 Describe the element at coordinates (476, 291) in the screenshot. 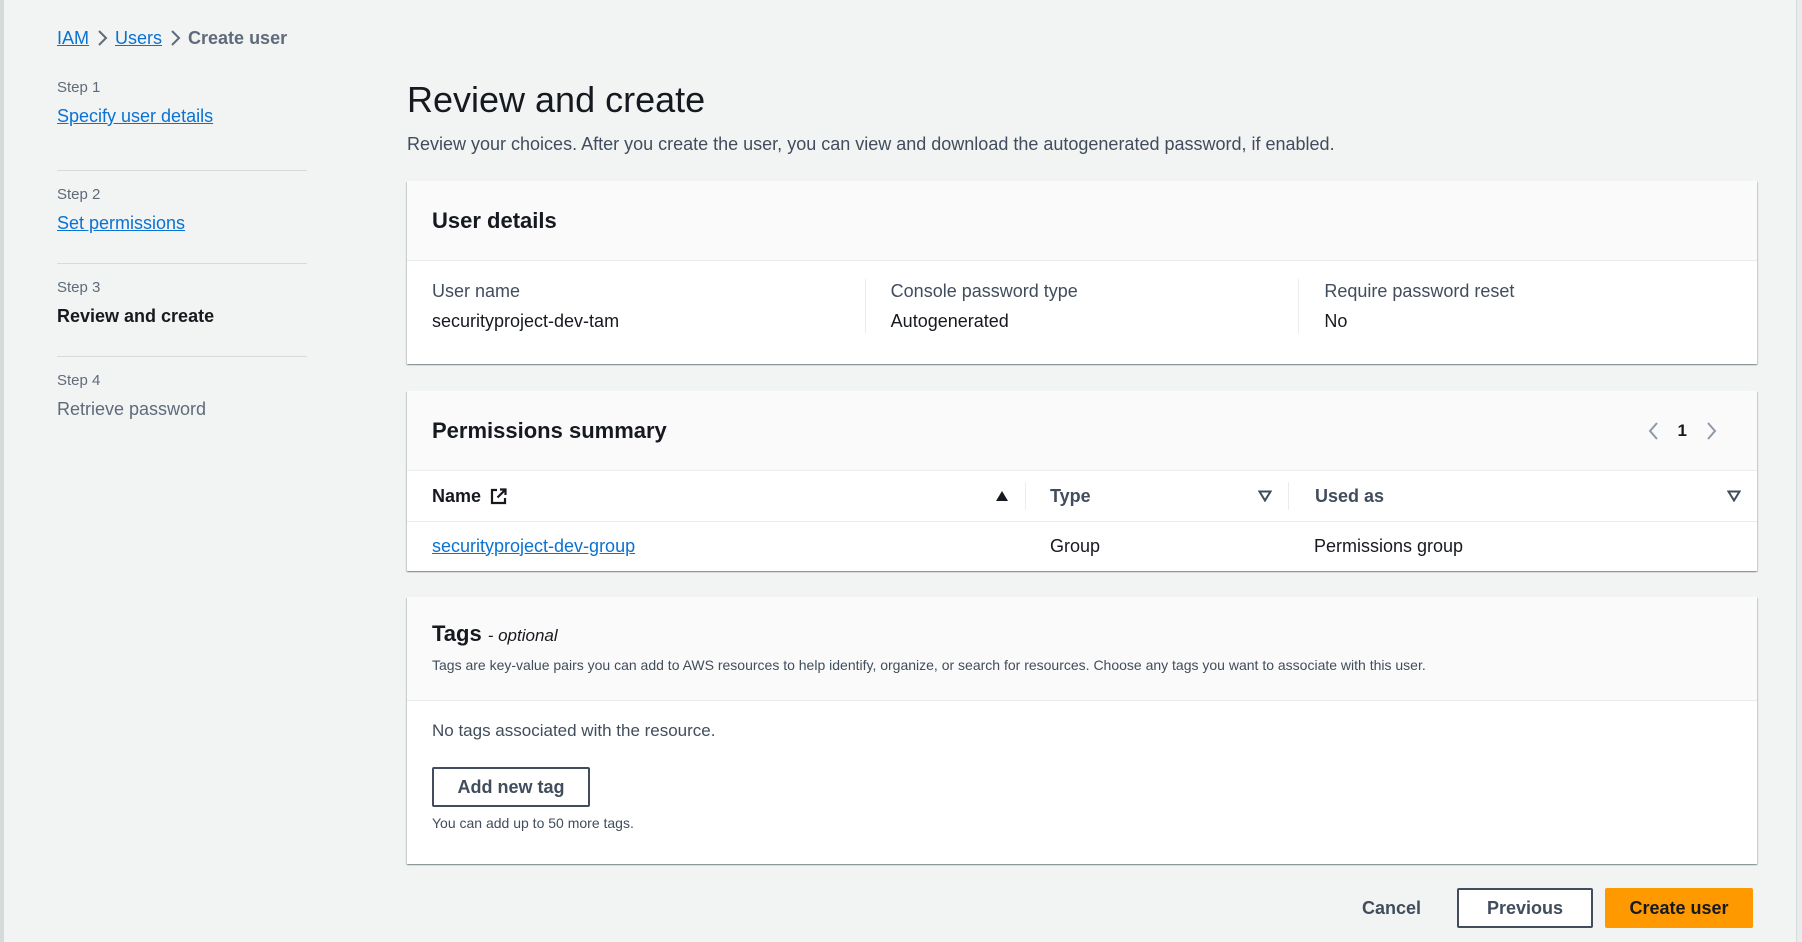

I see `field-label: User name` at that location.